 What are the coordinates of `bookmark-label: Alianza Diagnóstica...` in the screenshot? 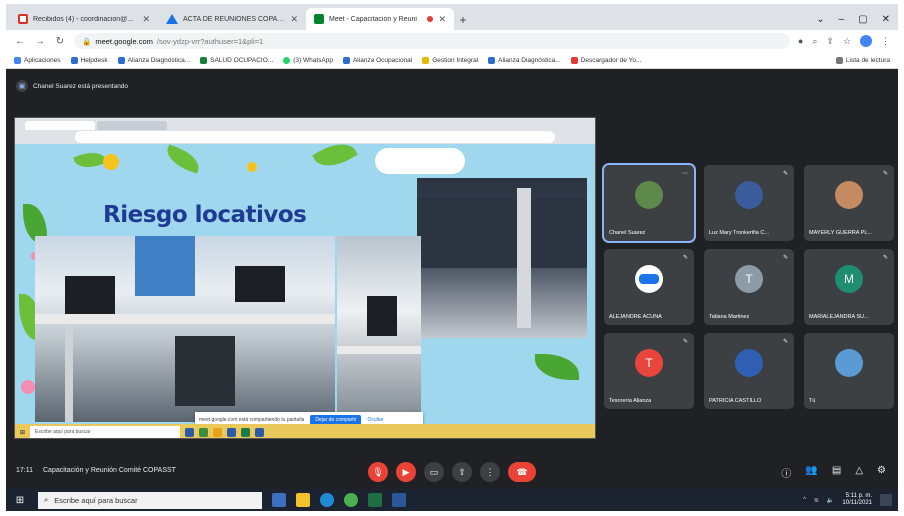 It's located at (529, 60).